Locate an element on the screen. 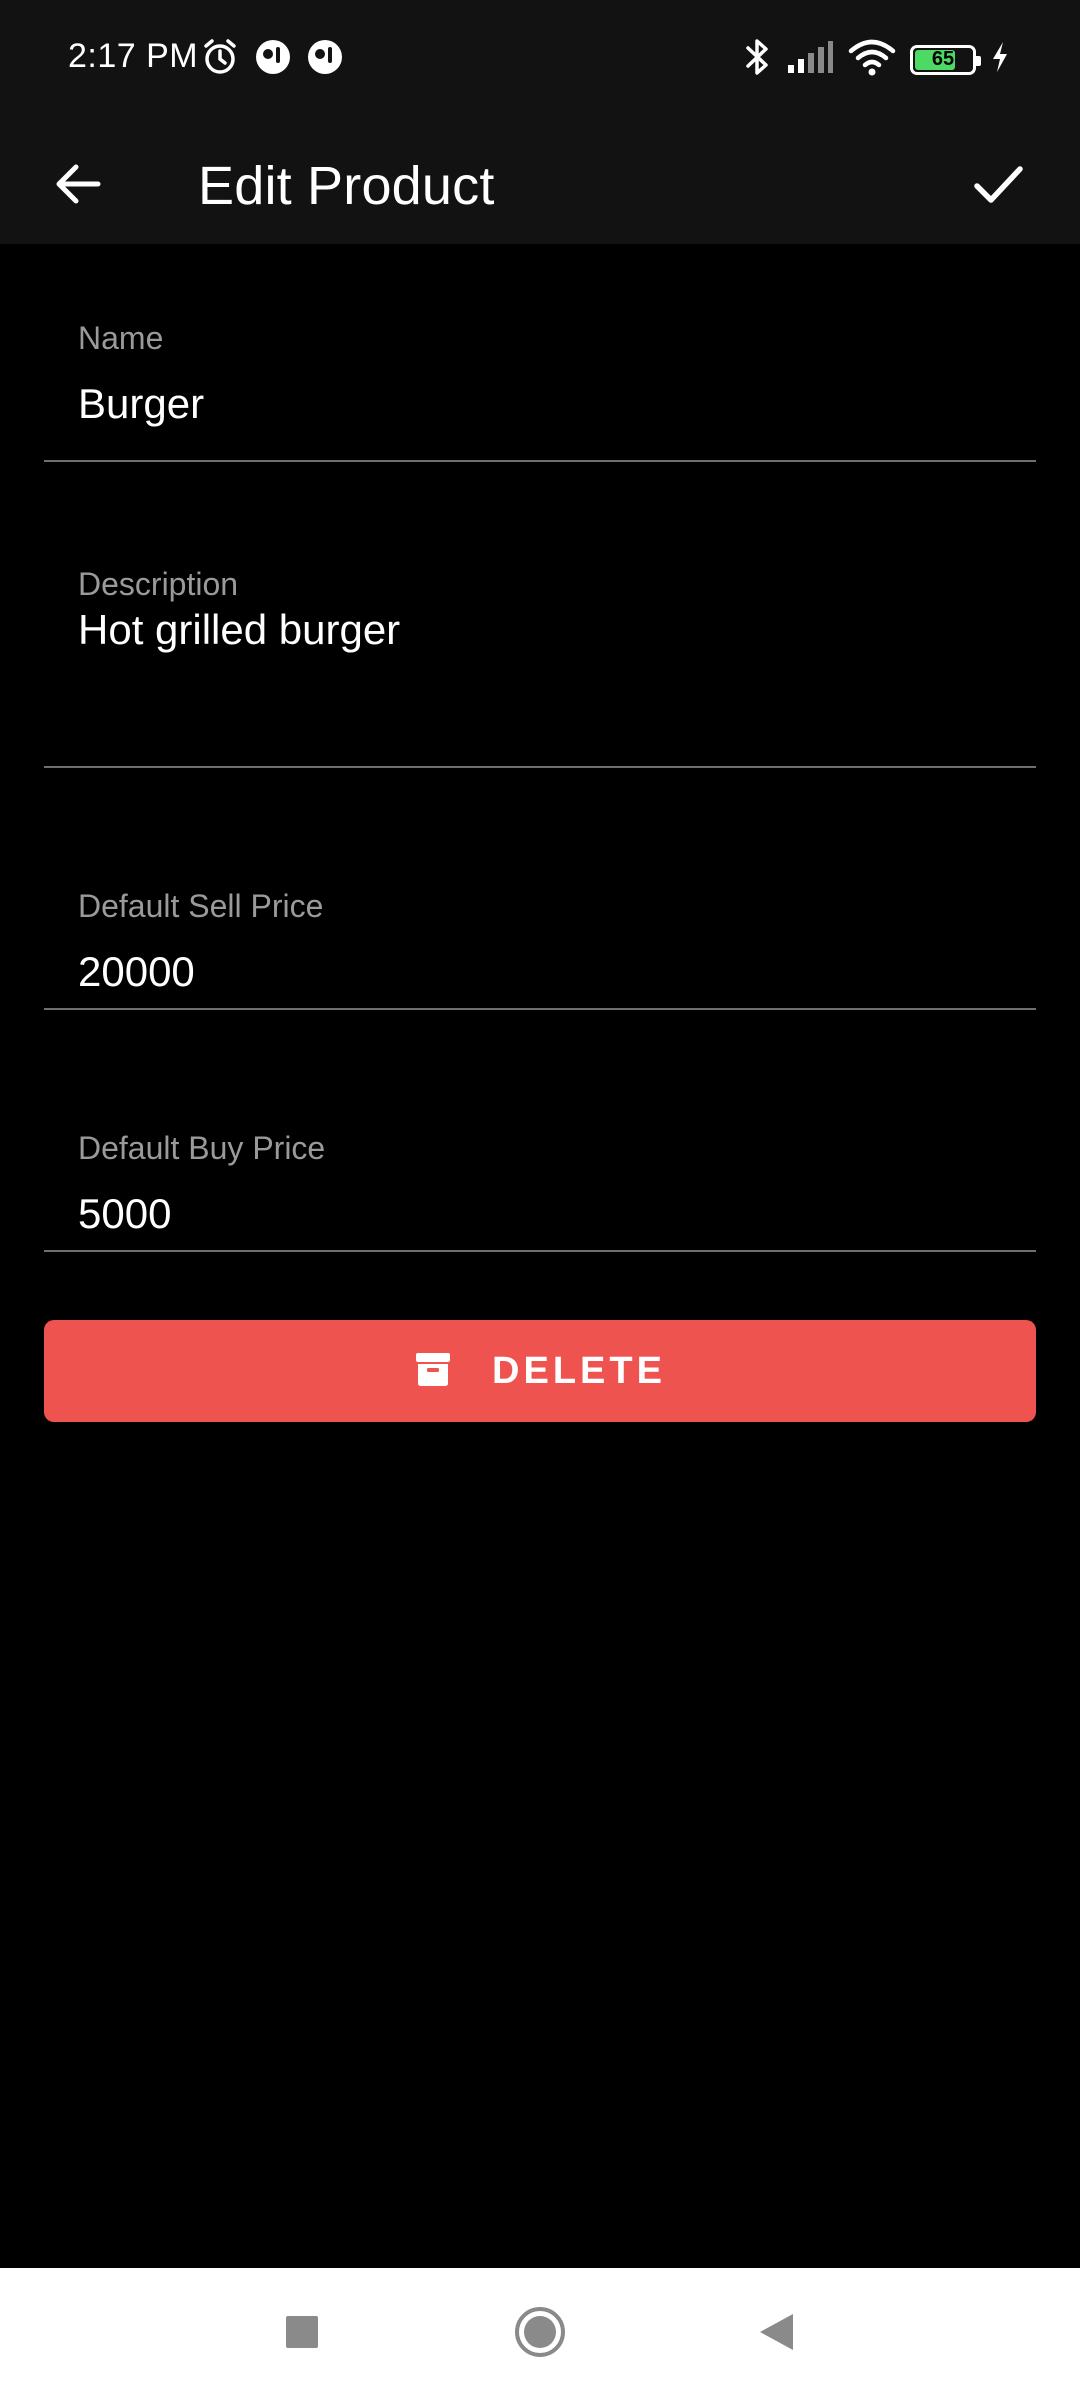 The width and height of the screenshot is (1080, 2400). home-circle-icon is located at coordinates (540, 2334).